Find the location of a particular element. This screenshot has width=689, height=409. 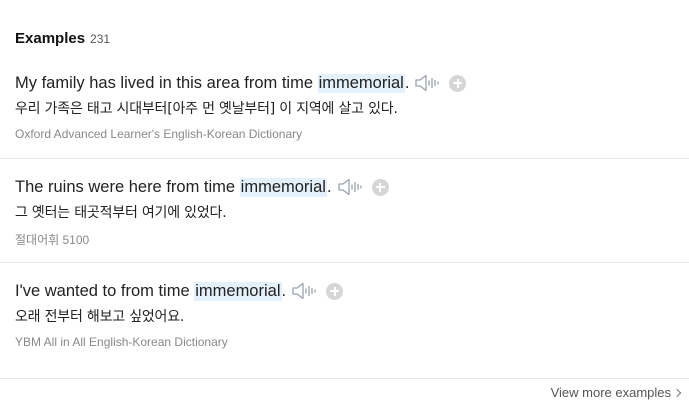

view-more-examples-link: View more examples is located at coordinates (616, 392).